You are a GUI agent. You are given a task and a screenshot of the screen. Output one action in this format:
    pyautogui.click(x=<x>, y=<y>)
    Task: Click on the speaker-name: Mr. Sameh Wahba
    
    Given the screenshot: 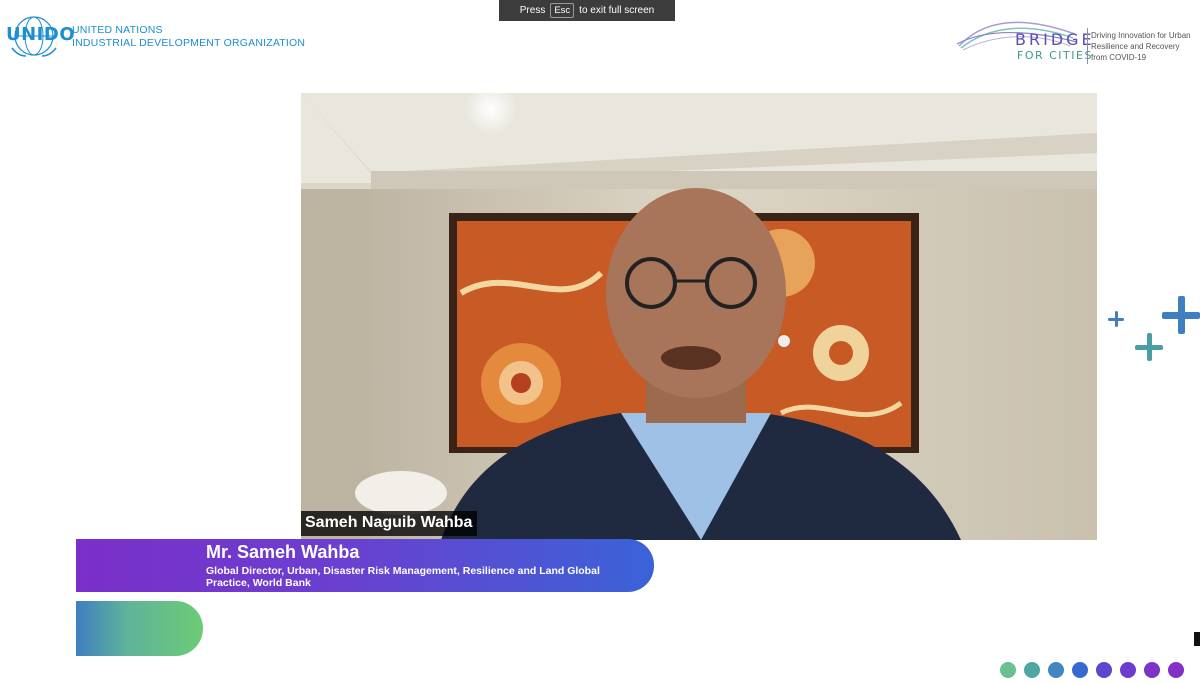 What is the action you would take?
    pyautogui.click(x=283, y=552)
    